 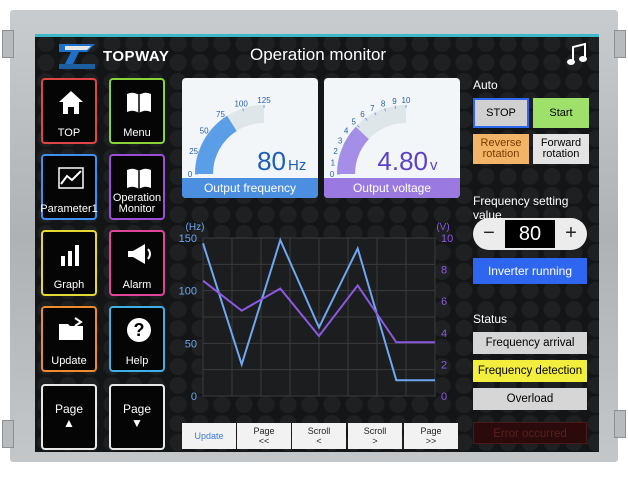 I want to click on gauge-tick-label: 5, so click(x=353, y=122).